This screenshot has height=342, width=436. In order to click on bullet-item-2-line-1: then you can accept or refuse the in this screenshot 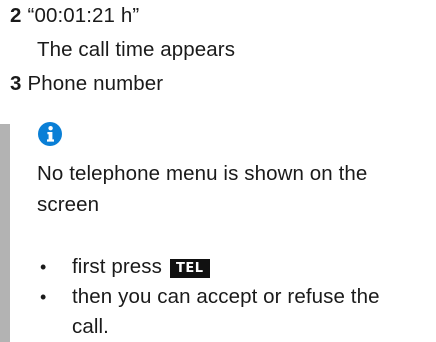, I will do `click(226, 296)`.